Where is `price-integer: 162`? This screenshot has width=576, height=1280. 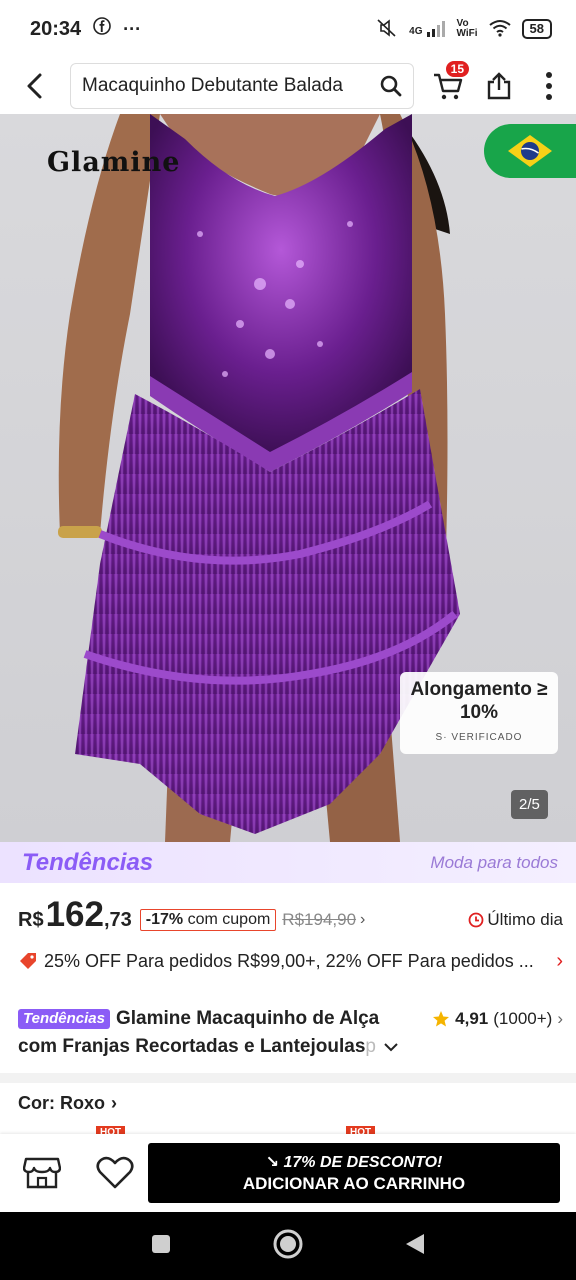
price-integer: 162 is located at coordinates (74, 914).